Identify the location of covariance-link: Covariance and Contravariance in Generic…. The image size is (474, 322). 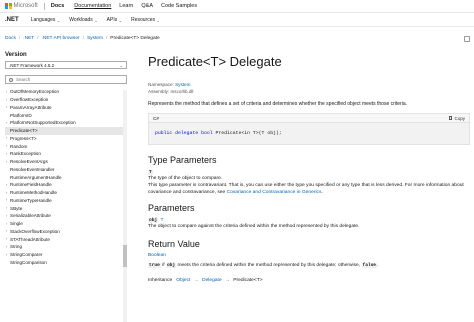
(274, 192).